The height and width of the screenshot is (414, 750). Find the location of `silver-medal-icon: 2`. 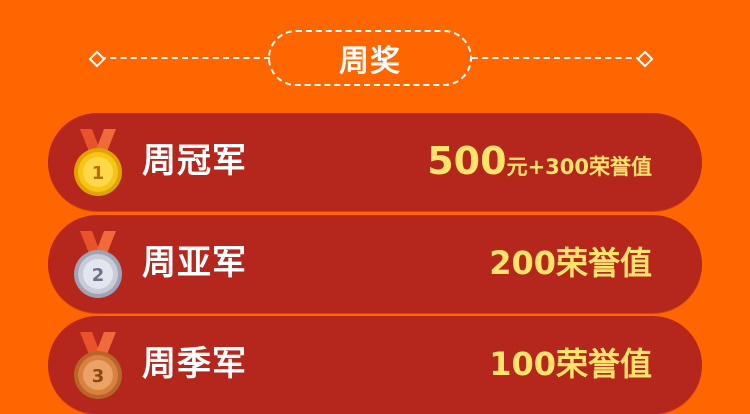

silver-medal-icon: 2 is located at coordinates (98, 266).